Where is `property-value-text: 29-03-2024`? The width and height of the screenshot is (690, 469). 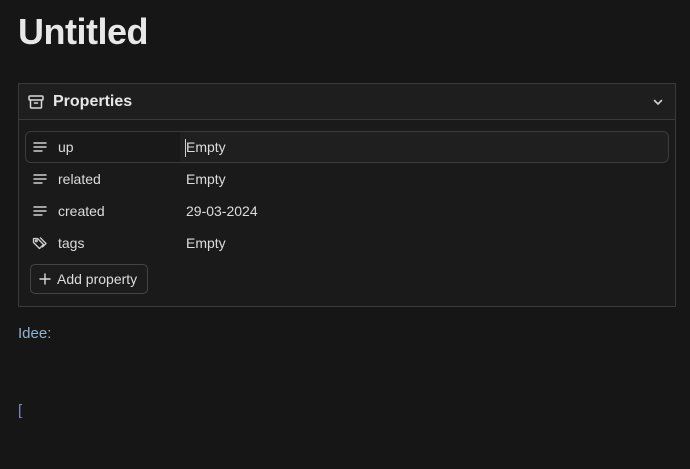
property-value-text: 29-03-2024 is located at coordinates (222, 211).